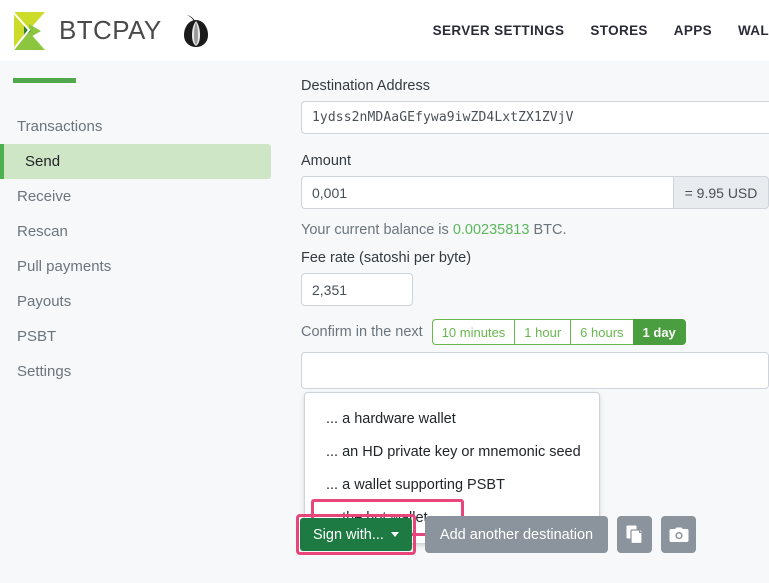 The image size is (769, 583). I want to click on sidebar-item-pull-payments: Pull payments, so click(135, 266).